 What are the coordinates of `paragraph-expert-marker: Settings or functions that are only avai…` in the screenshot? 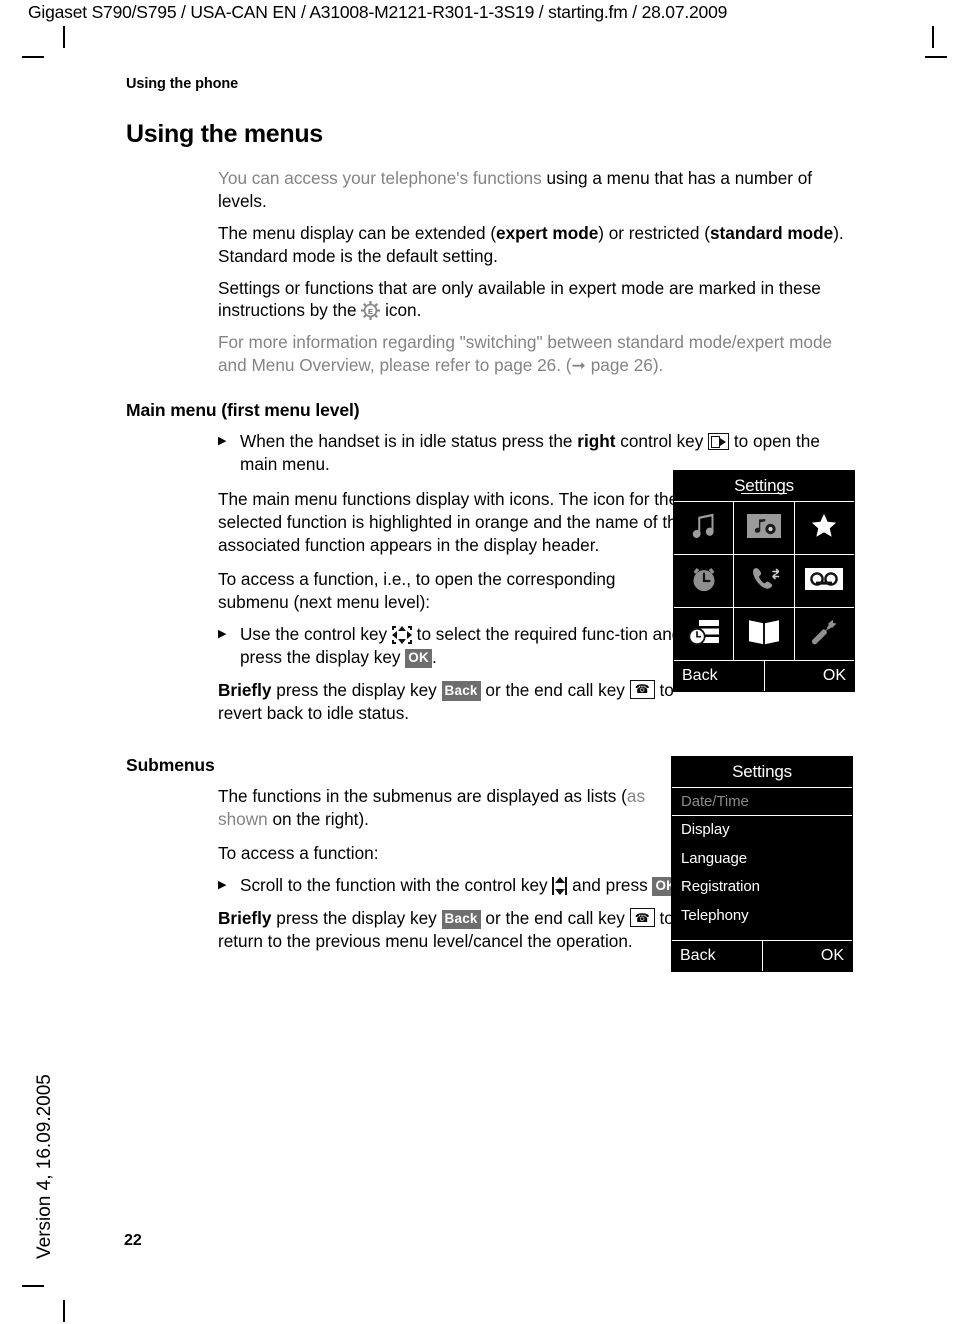 It's located at (537, 300).